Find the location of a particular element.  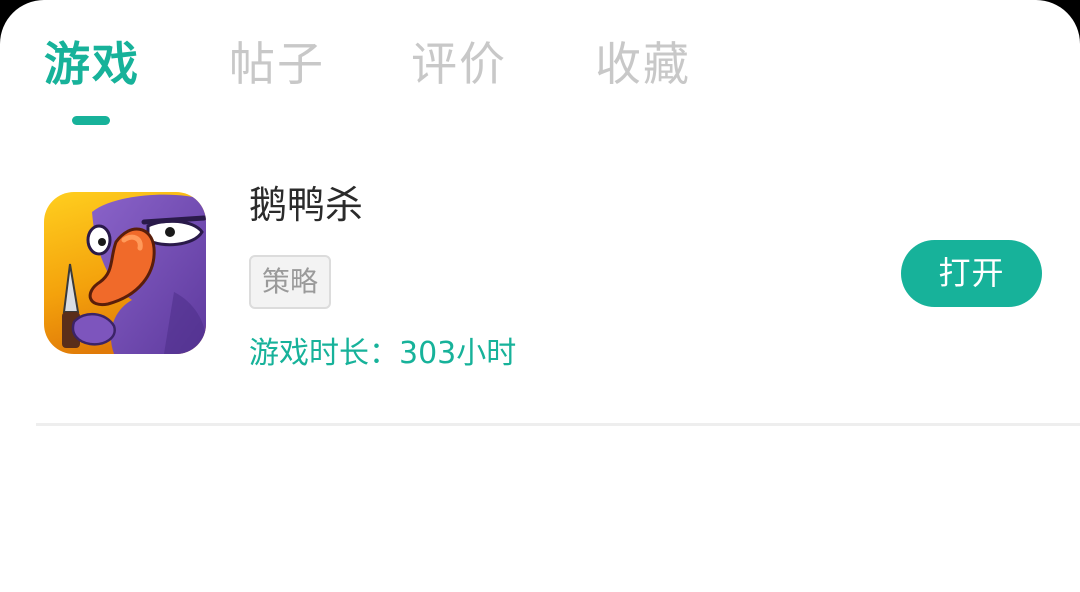

open-game-button: 打开 is located at coordinates (971, 273).